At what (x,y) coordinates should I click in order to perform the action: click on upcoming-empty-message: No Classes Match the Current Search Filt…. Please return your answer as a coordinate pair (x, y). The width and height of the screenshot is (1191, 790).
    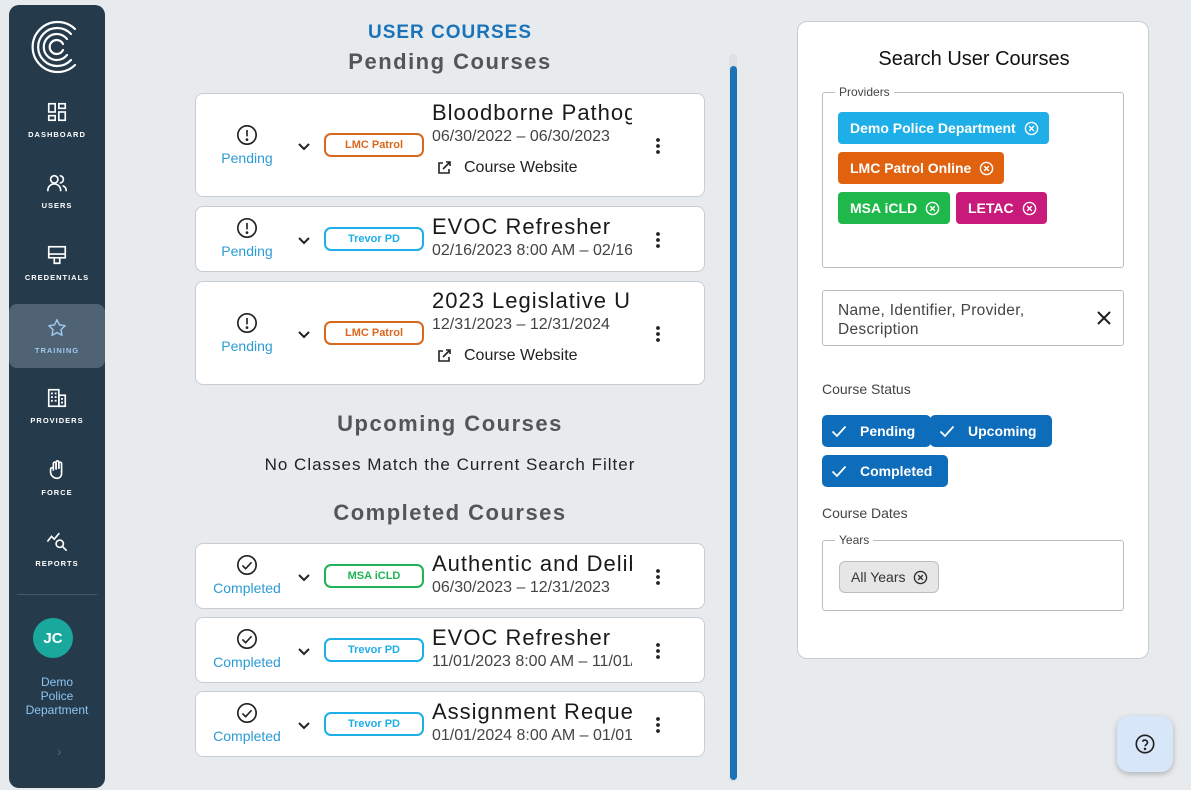
    Looking at the image, I should click on (450, 464).